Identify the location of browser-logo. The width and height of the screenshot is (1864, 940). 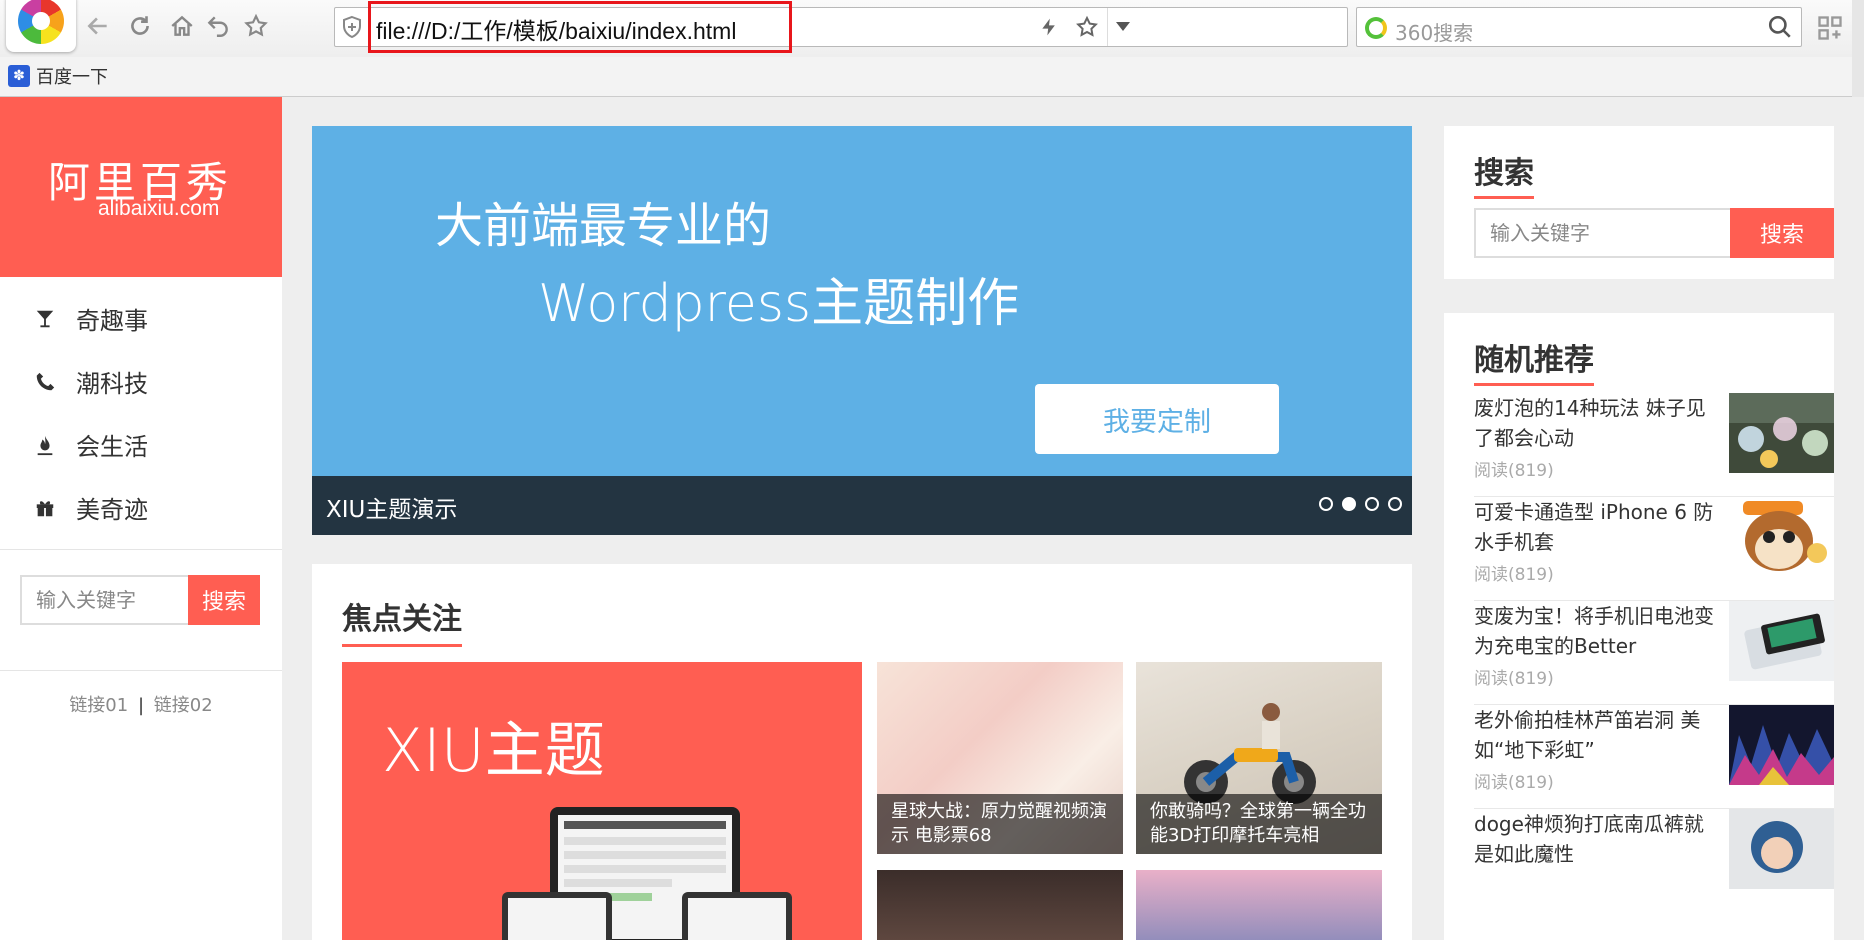
(41, 26).